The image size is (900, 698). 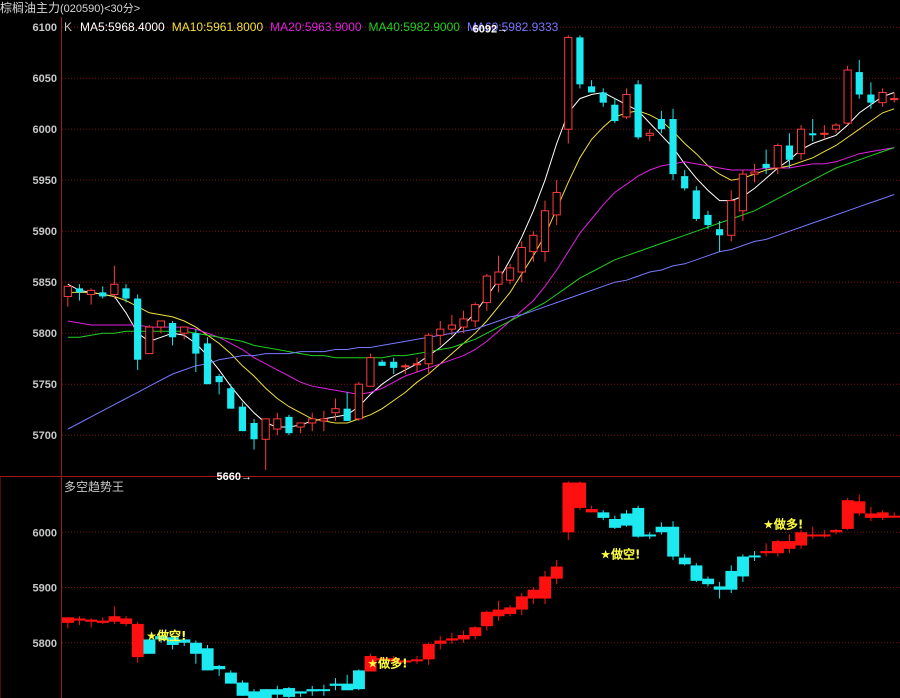 I want to click on lower-panel-title: 多空趋势王, so click(x=94, y=487).